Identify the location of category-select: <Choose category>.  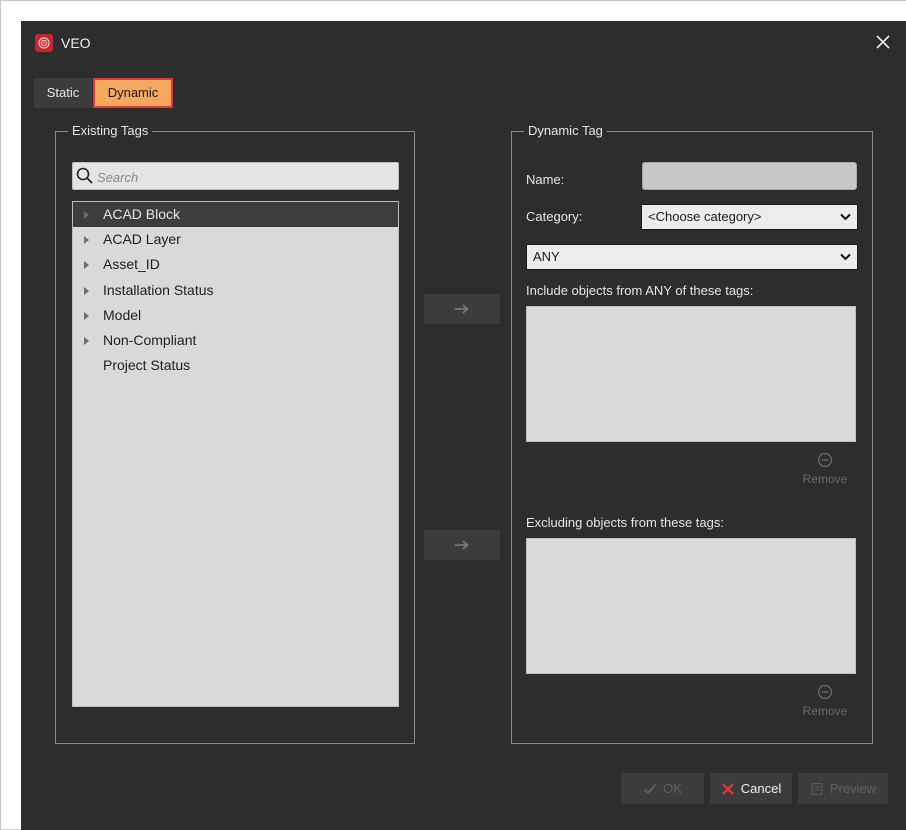
(749, 217).